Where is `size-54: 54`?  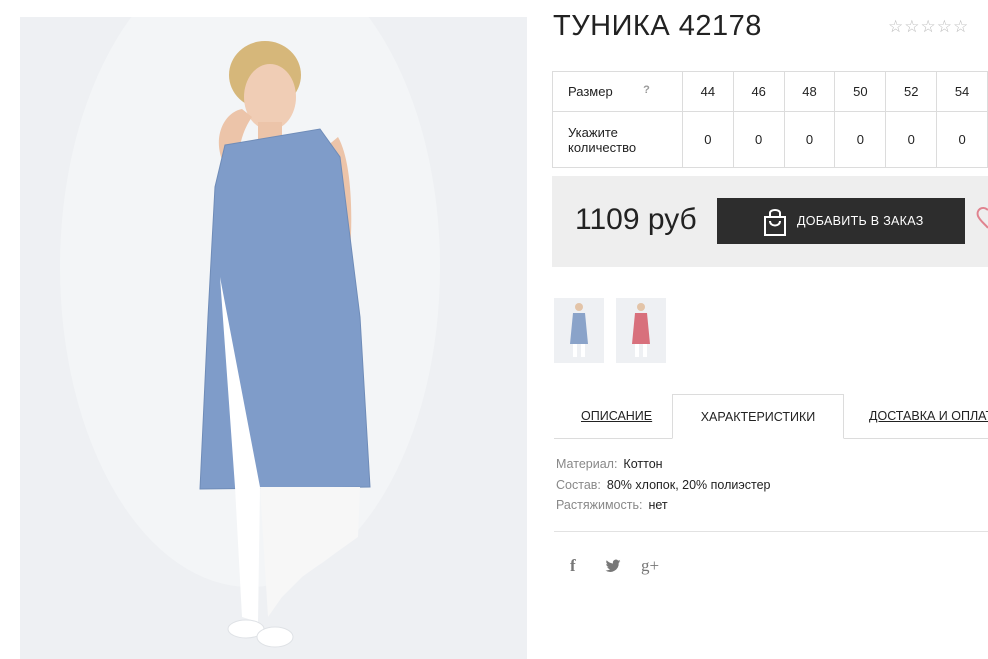 size-54: 54 is located at coordinates (962, 91).